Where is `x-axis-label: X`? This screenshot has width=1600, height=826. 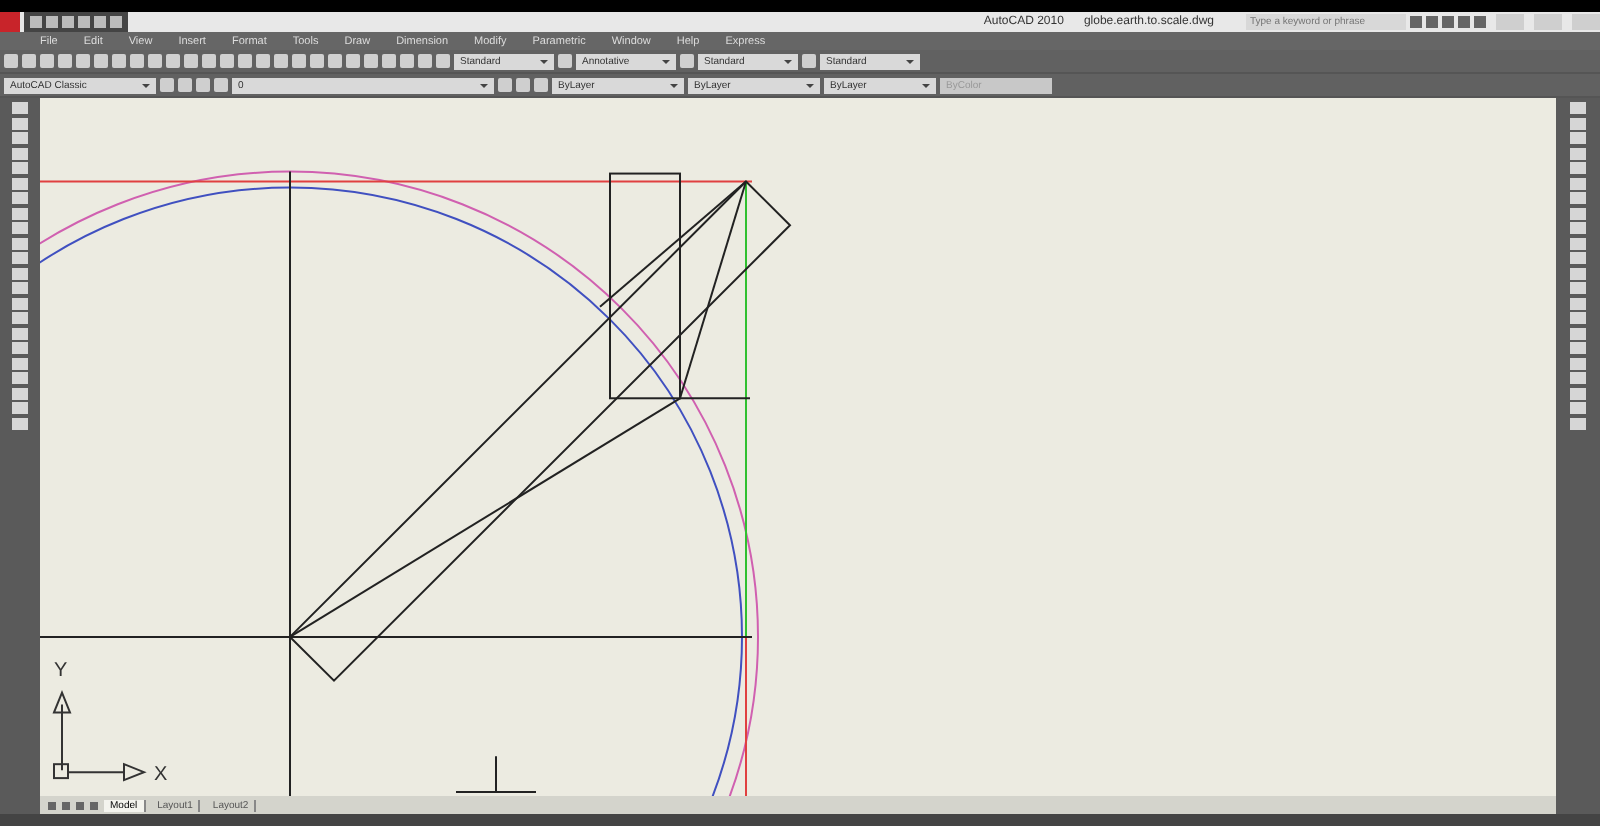
x-axis-label: X is located at coordinates (161, 775).